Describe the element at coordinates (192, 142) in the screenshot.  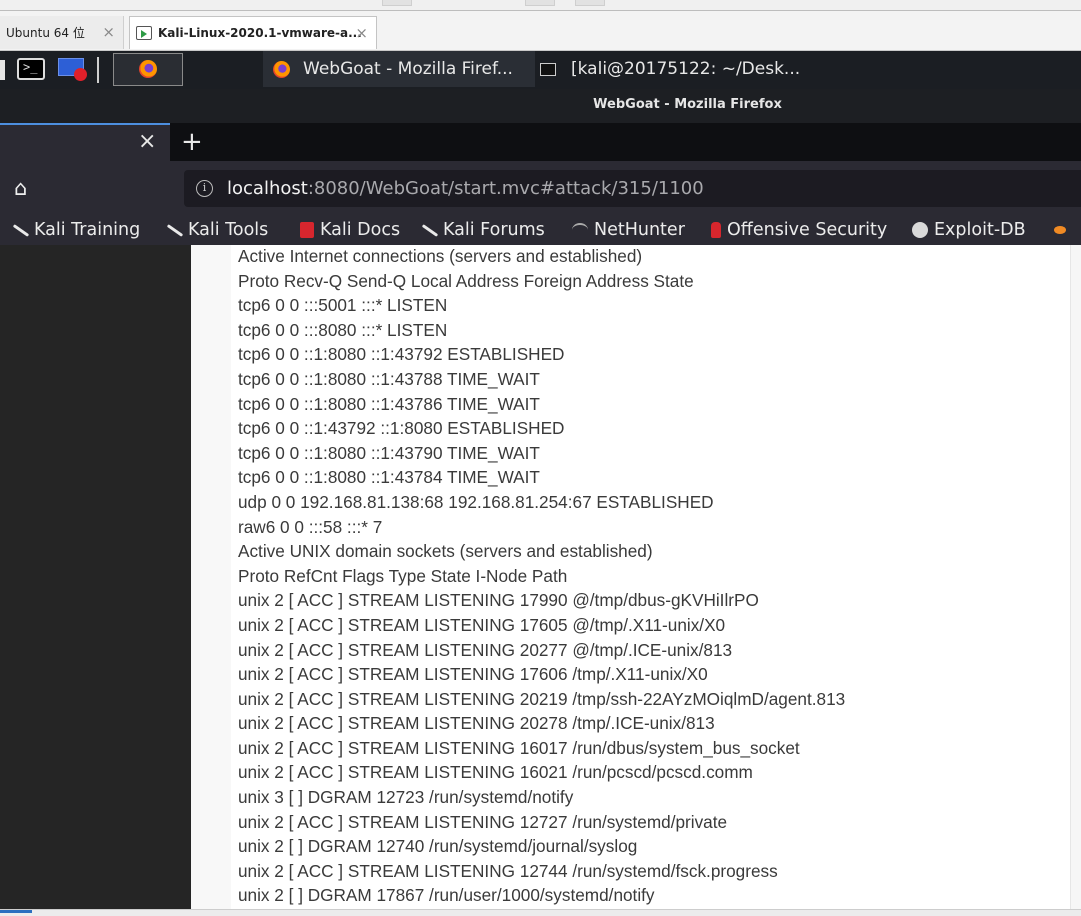
I see `new-tab-button: +` at that location.